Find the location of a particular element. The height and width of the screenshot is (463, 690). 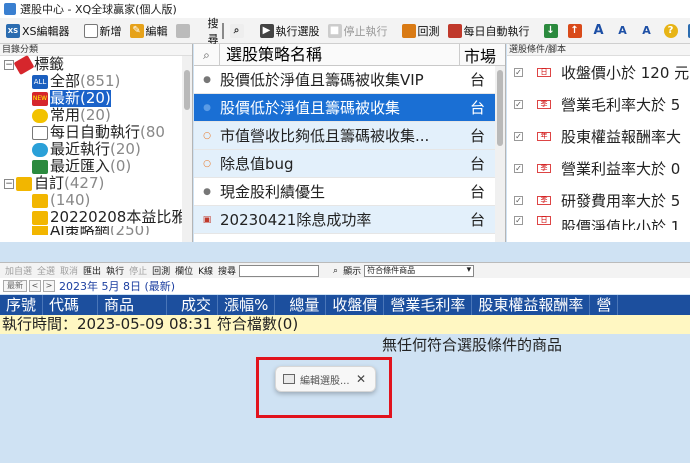

column-header: 營 is located at coordinates (604, 305).